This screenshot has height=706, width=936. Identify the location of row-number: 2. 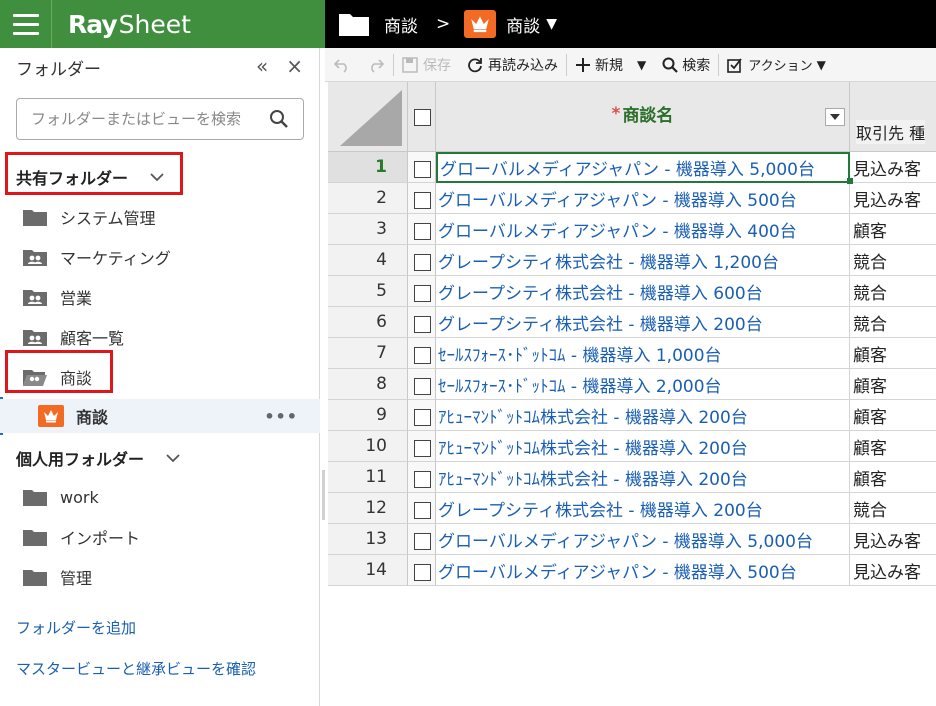
(368, 198).